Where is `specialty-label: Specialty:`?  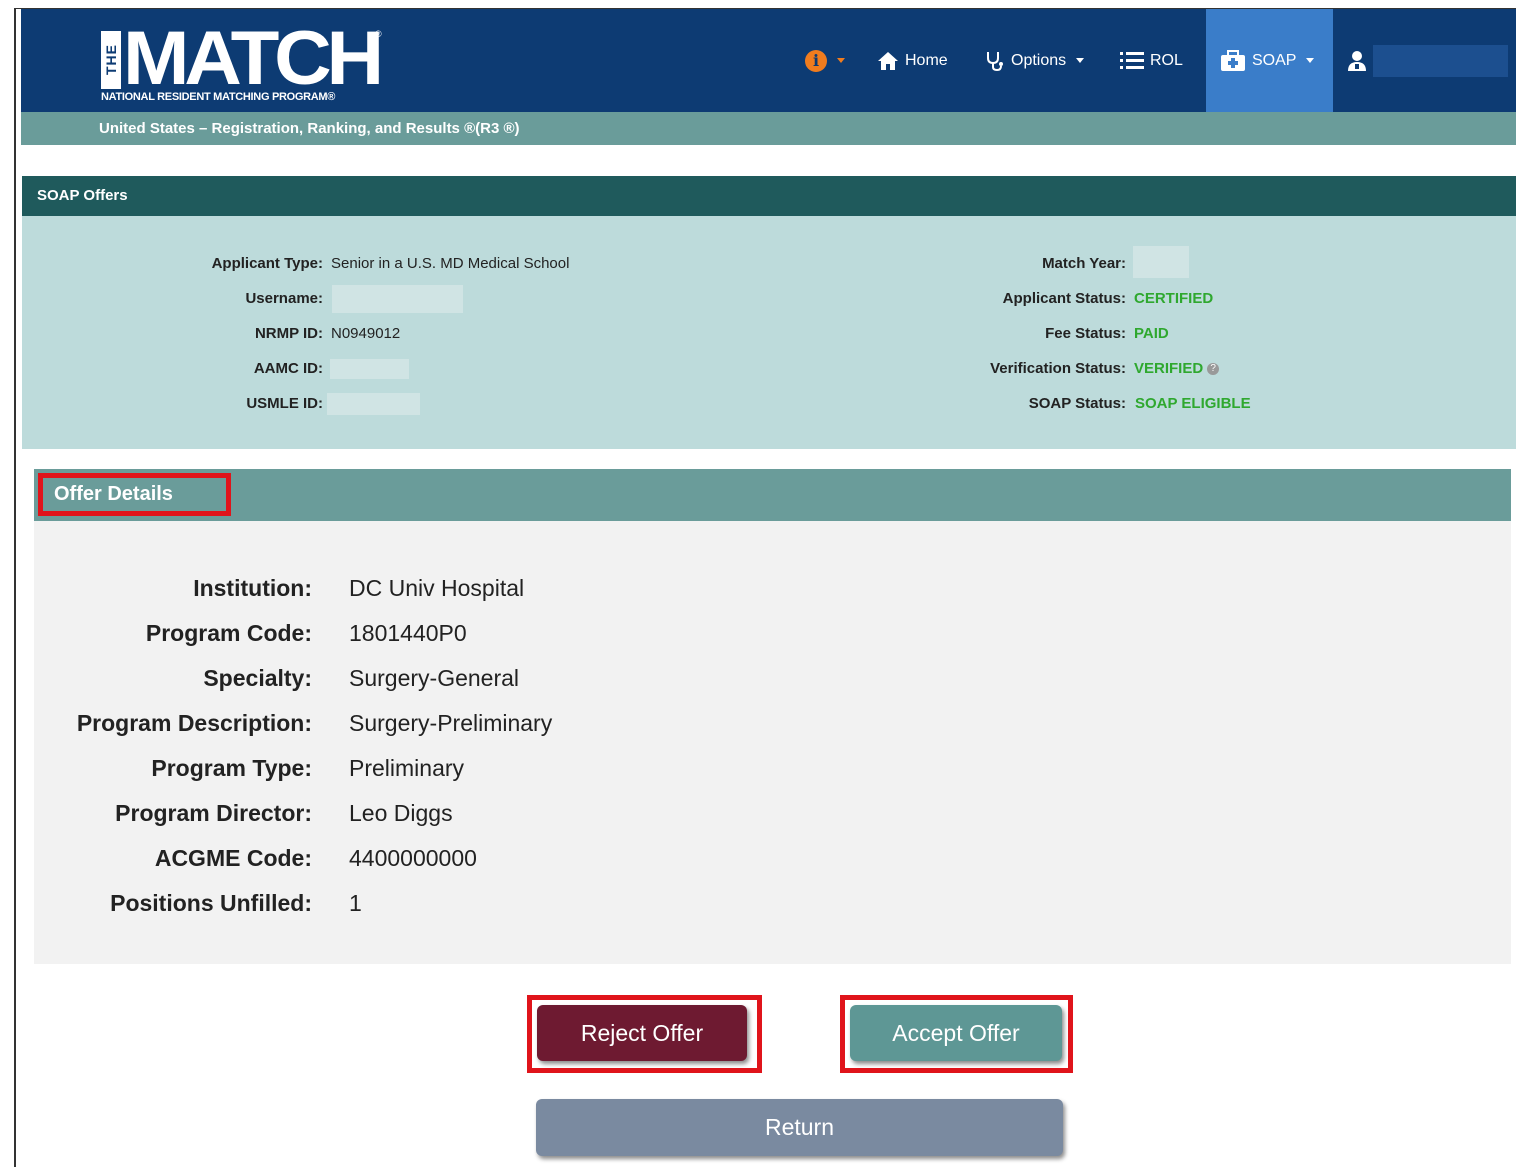 specialty-label: Specialty: is located at coordinates (257, 678).